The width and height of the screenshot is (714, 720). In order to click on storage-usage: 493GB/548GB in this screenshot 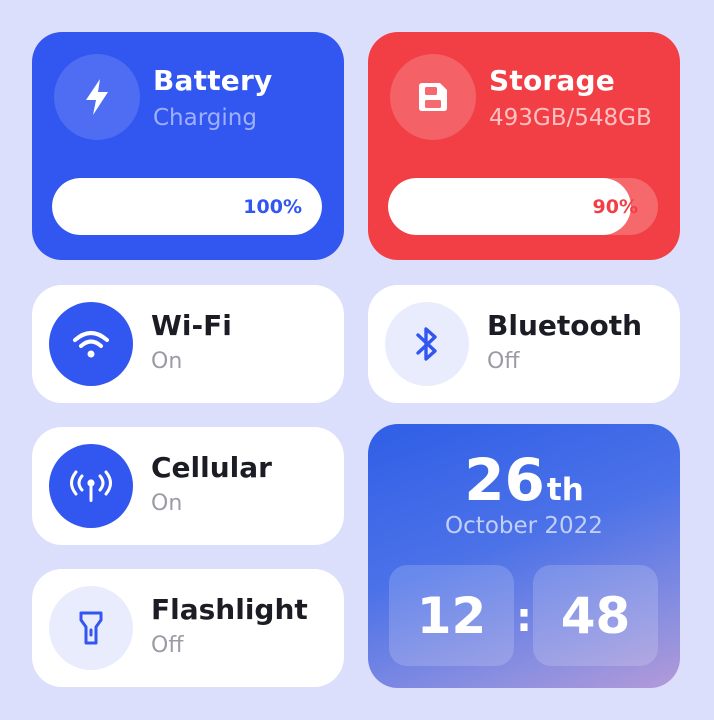, I will do `click(570, 118)`.